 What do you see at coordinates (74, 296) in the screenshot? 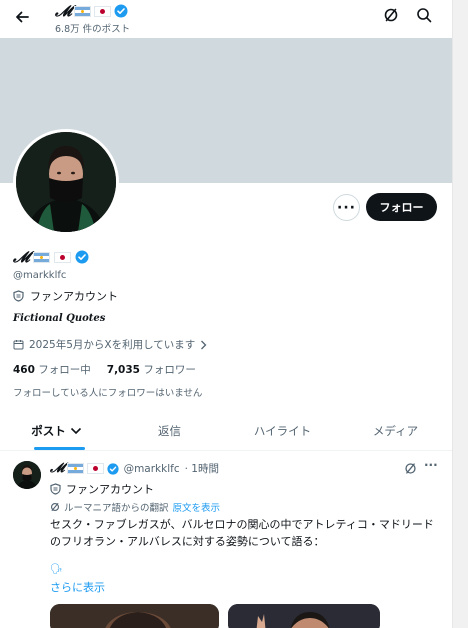
I see `fan-account-text: ファンアカウント` at bounding box center [74, 296].